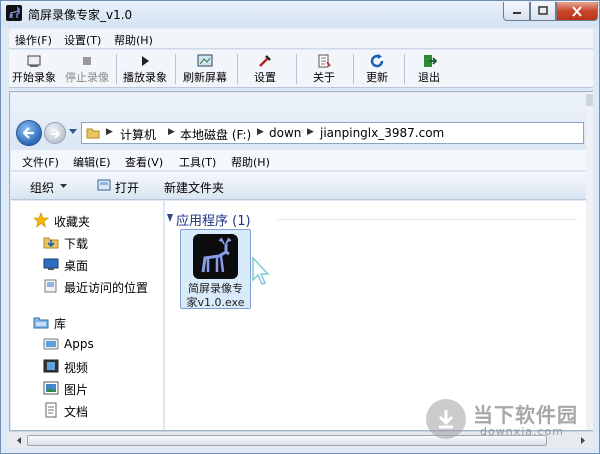 The width and height of the screenshot is (600, 454). I want to click on watermark-logo, so click(446, 419).